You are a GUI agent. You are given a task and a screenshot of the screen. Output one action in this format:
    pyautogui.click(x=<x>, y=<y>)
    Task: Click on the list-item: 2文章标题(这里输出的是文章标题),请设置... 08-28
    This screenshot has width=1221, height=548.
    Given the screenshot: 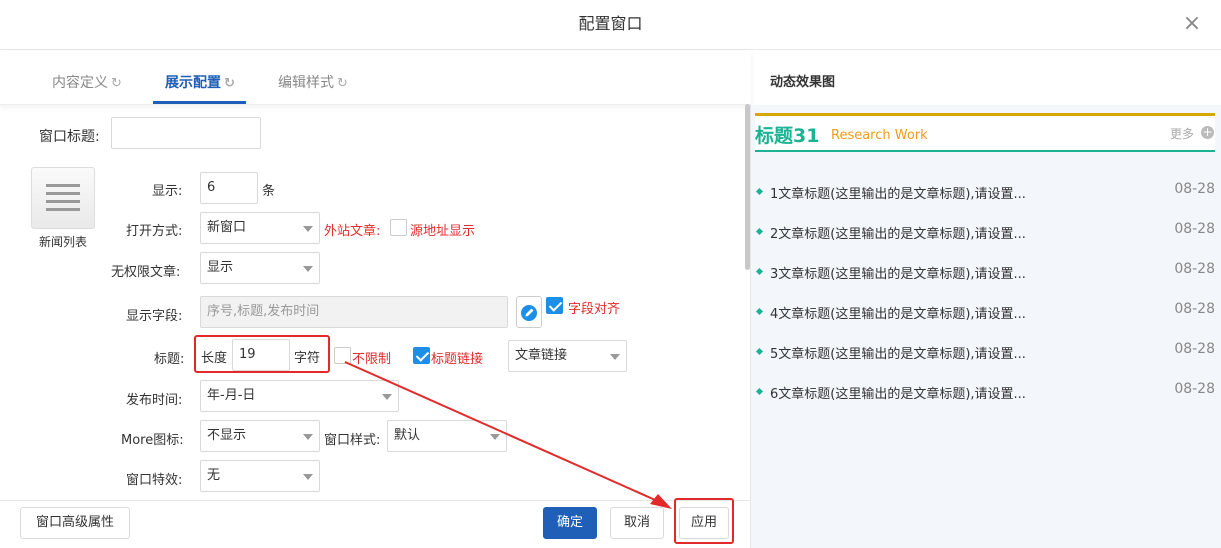 What is the action you would take?
    pyautogui.click(x=985, y=231)
    